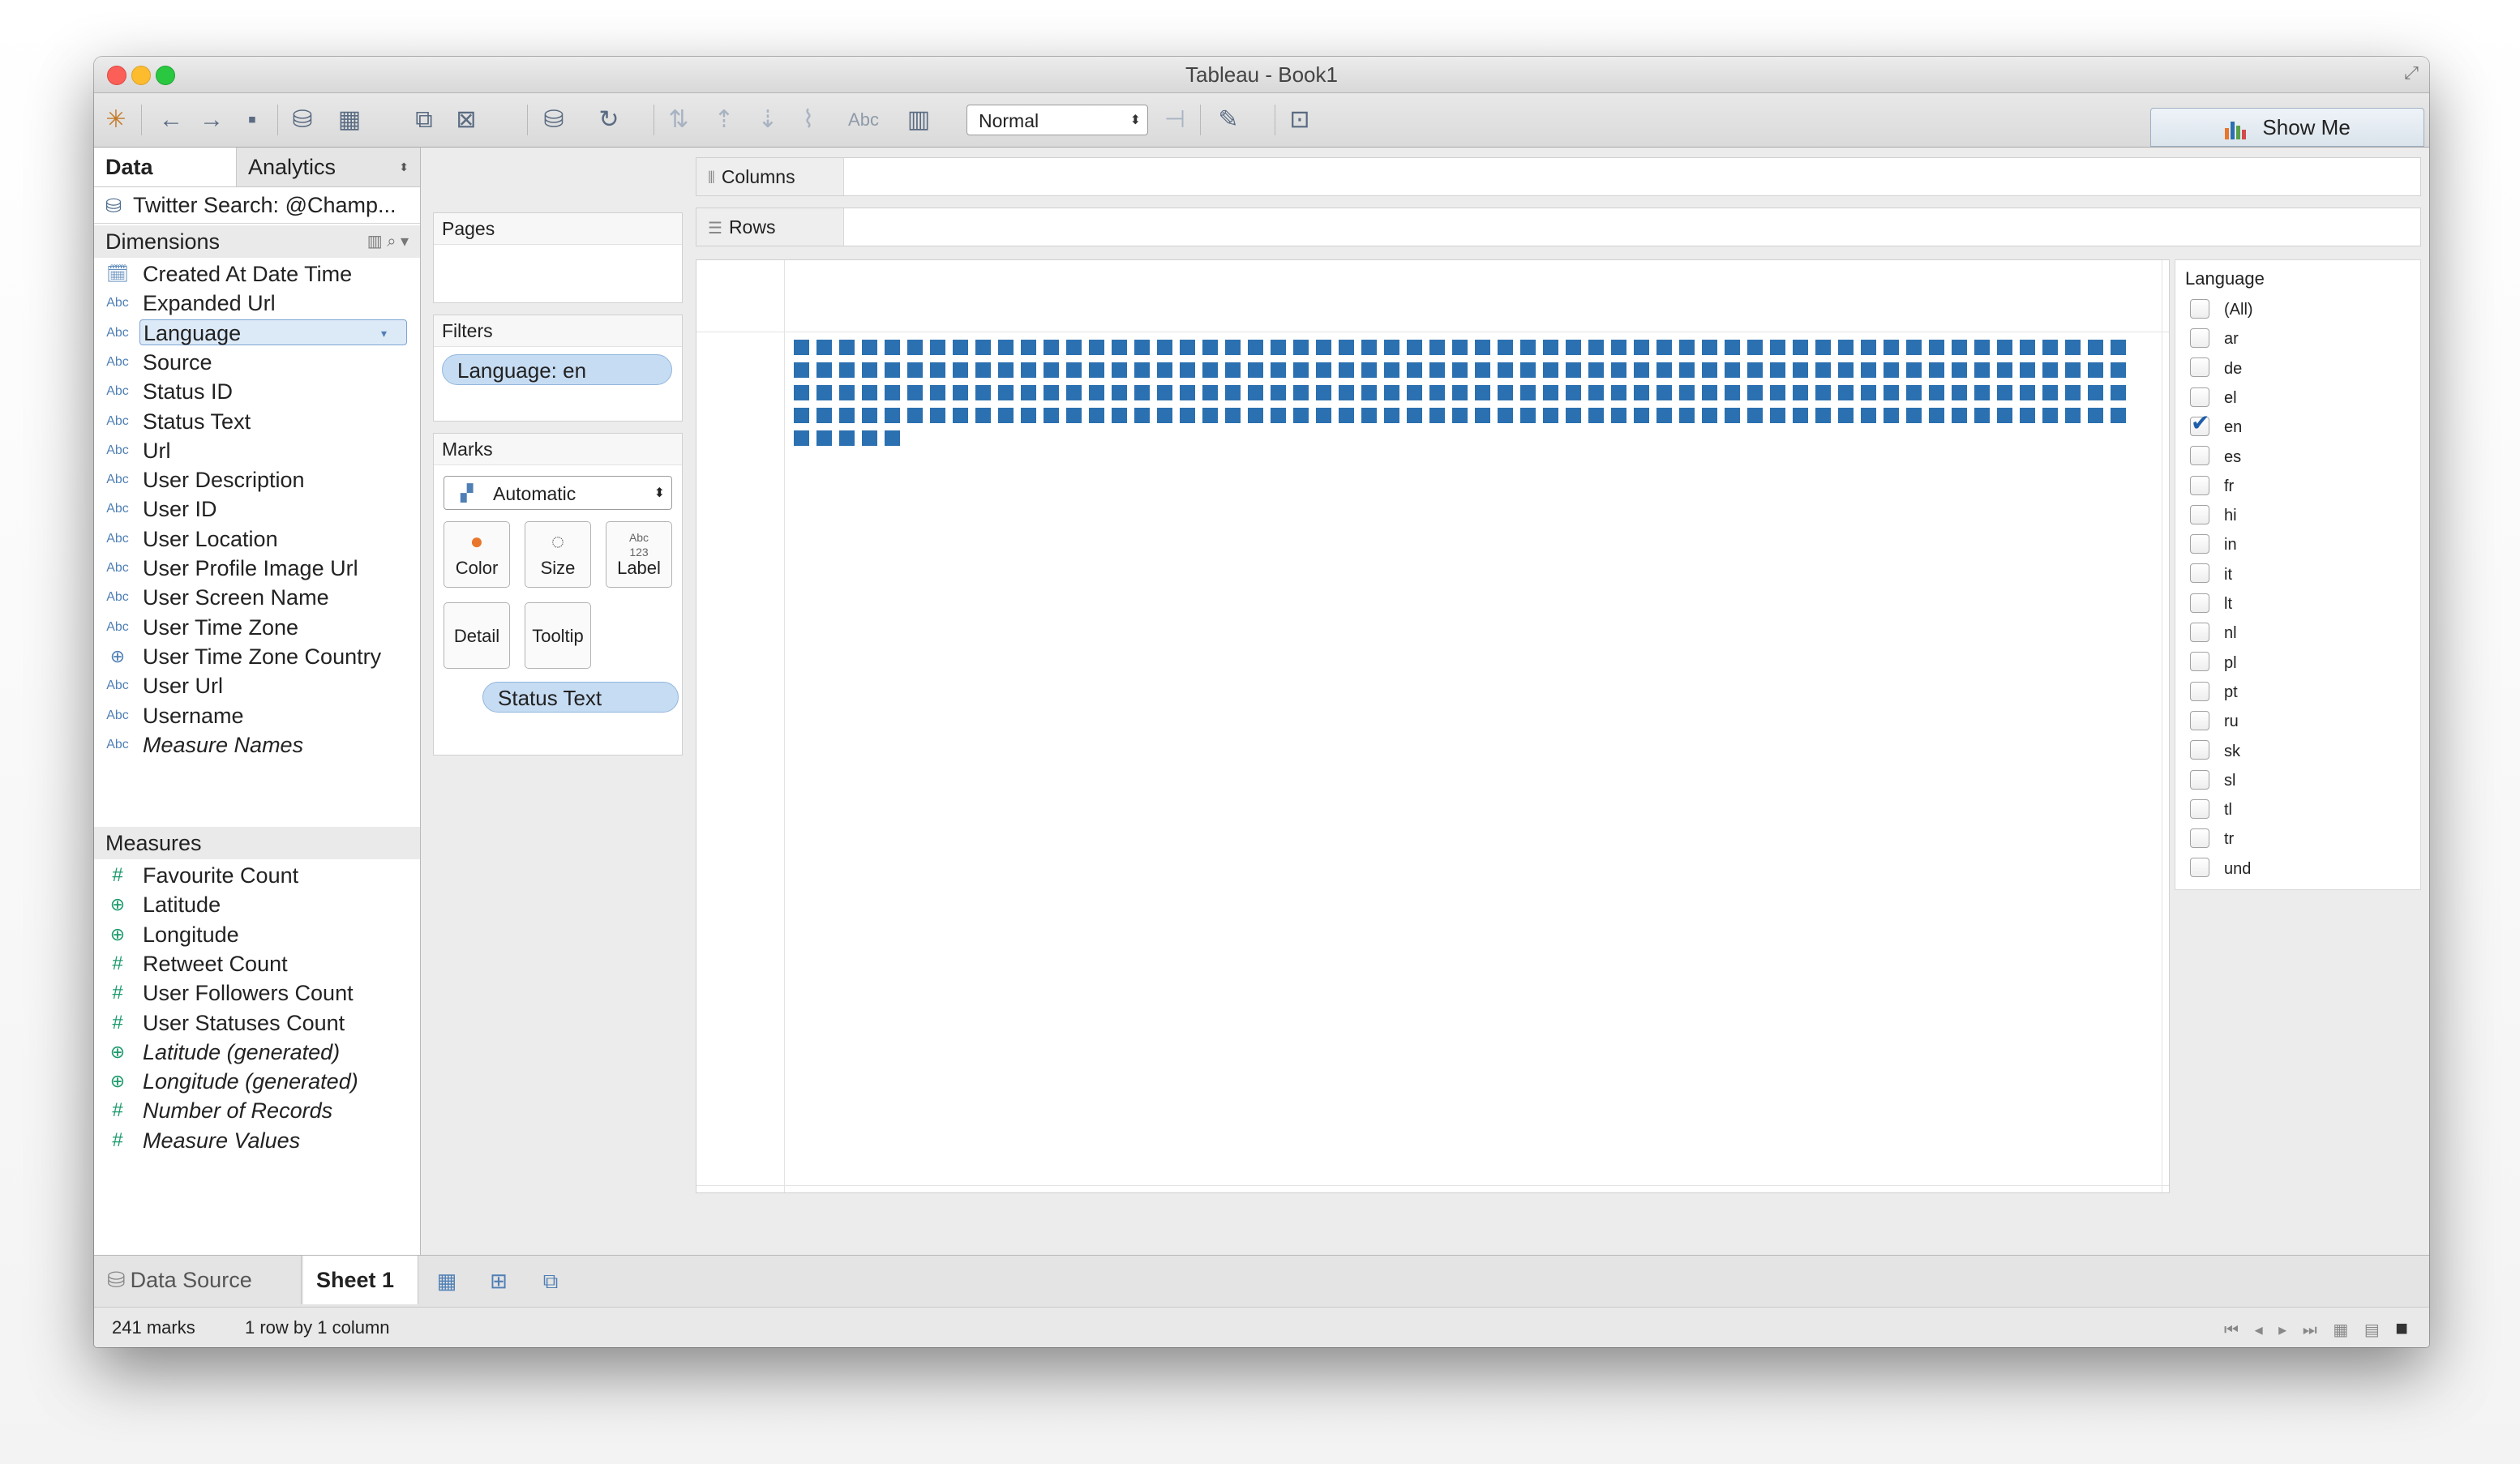 The width and height of the screenshot is (2520, 1464). I want to click on language-filter-item: de, so click(2216, 369).